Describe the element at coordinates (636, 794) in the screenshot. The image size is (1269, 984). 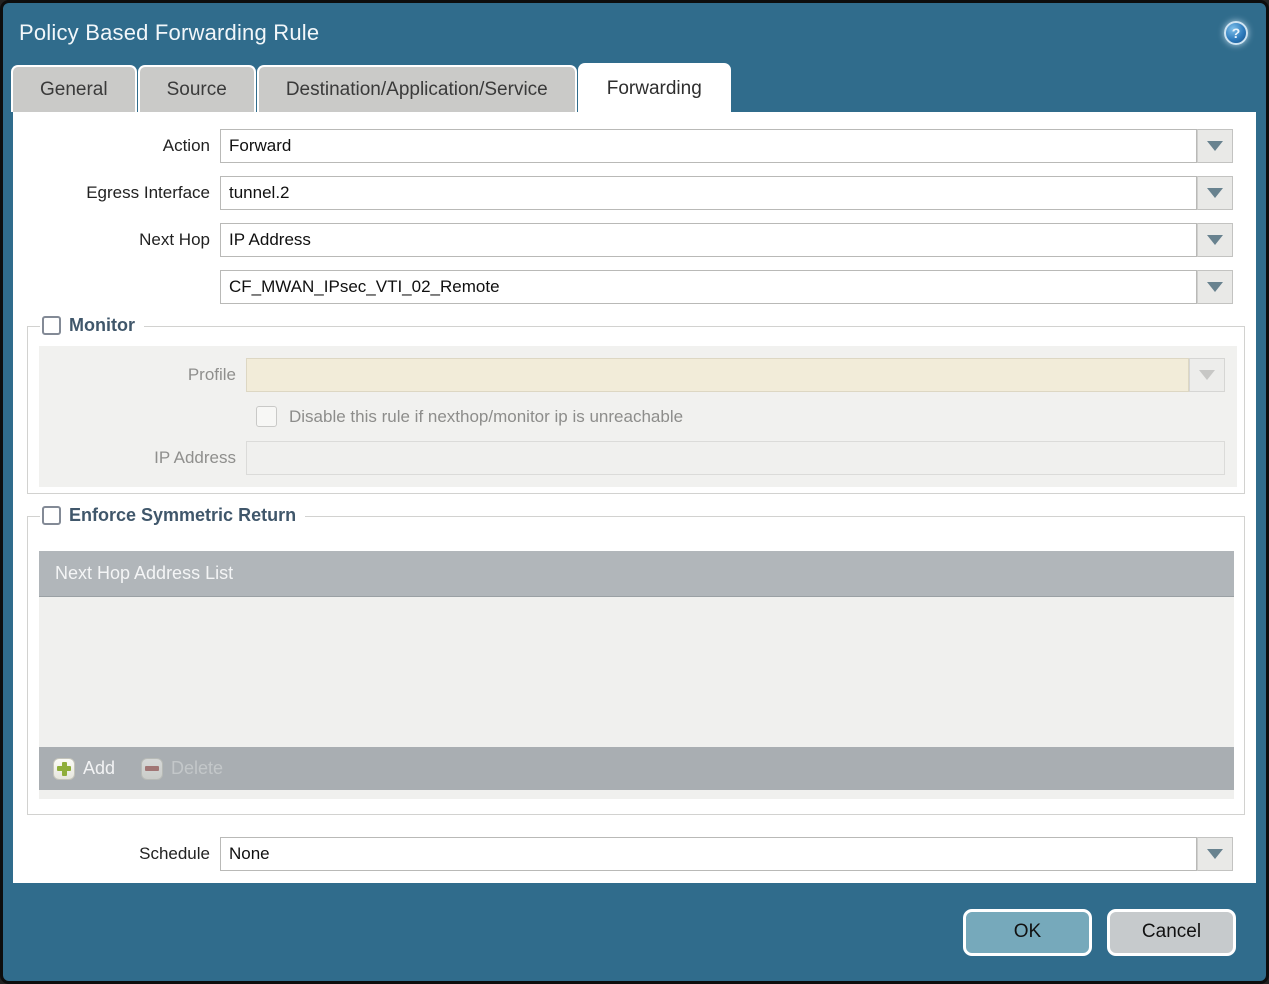
I see `table-bottom-strip` at that location.